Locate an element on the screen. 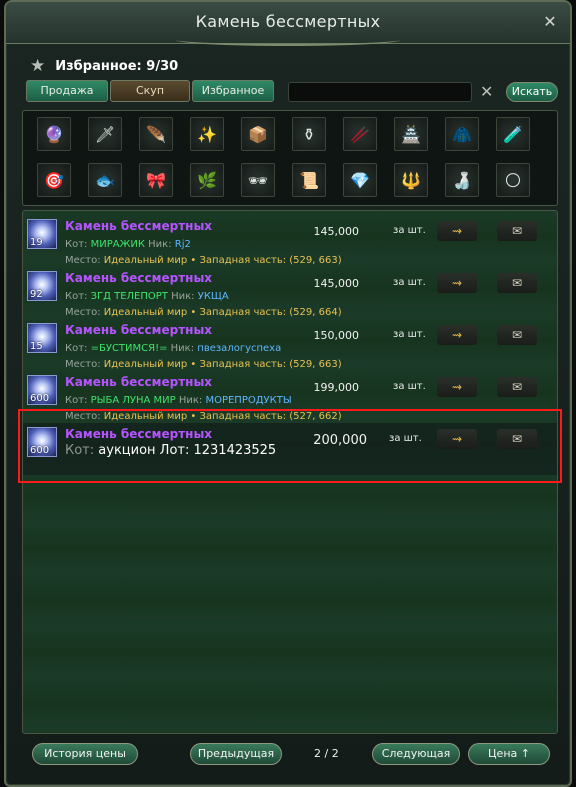 The image size is (576, 787). seller-info: Кот: =БУСТИМСЯ!= Ник: пвезалогуспеха is located at coordinates (173, 348).